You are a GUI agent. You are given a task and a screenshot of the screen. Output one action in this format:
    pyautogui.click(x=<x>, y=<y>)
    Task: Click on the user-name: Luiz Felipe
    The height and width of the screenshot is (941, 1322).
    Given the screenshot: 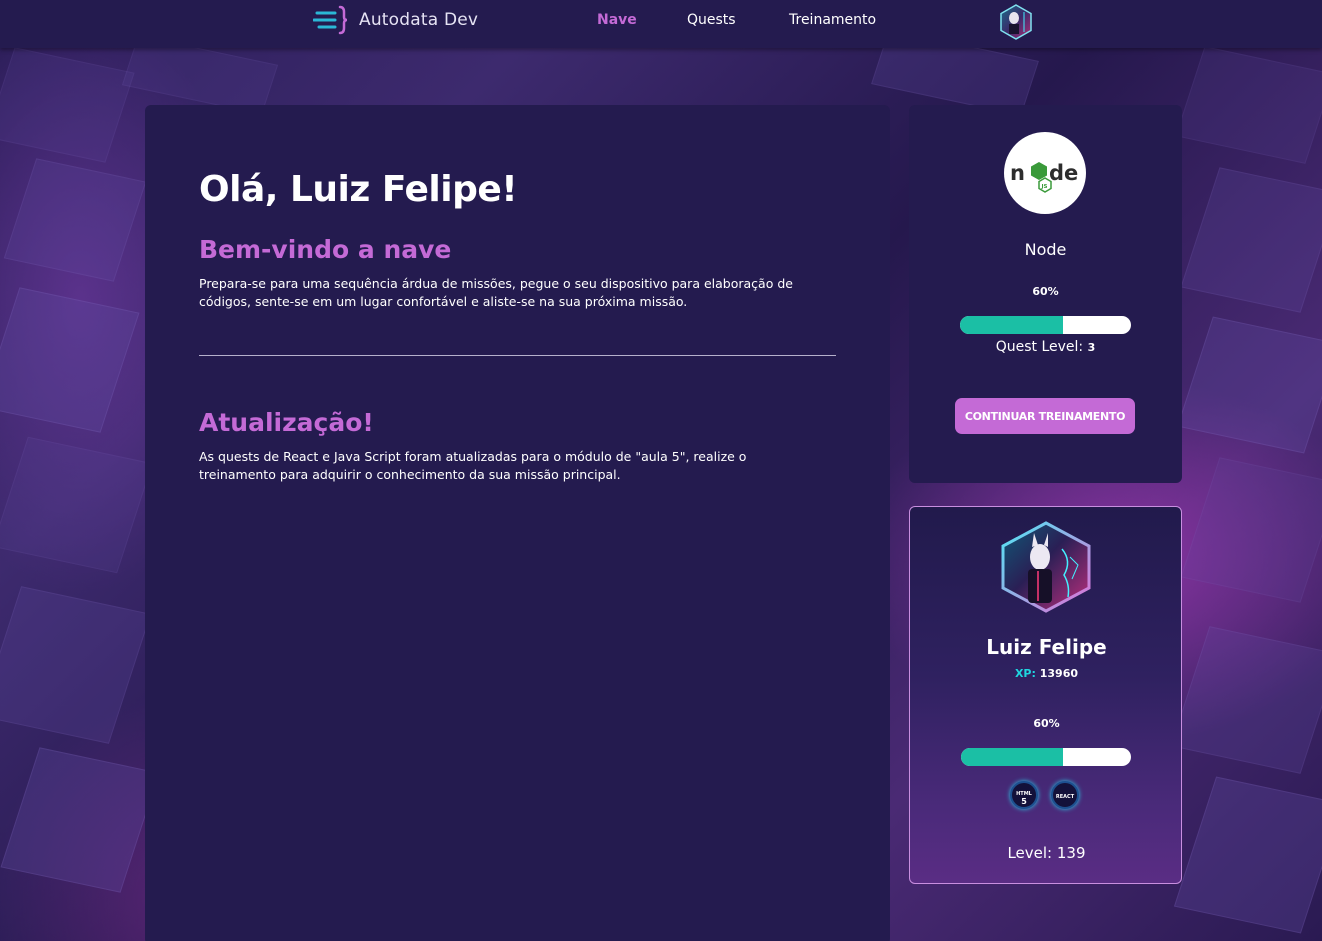 What is the action you would take?
    pyautogui.click(x=1046, y=647)
    